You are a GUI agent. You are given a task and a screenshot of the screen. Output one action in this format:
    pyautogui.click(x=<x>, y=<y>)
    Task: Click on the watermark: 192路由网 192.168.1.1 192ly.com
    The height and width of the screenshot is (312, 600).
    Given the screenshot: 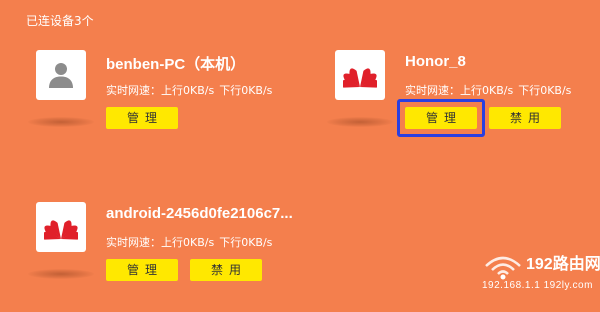 What is the action you would take?
    pyautogui.click(x=538, y=280)
    